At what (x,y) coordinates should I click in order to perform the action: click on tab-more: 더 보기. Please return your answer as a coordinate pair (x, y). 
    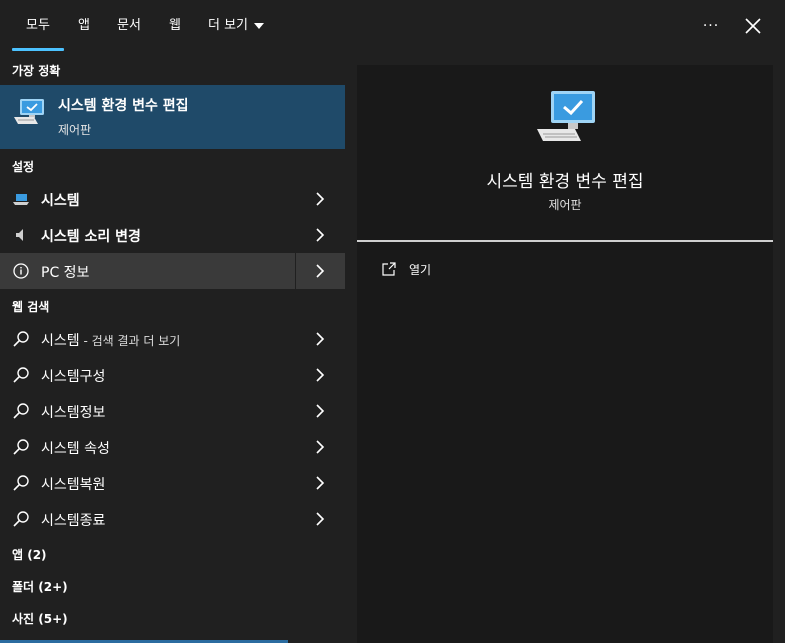
    Looking at the image, I should click on (236, 26).